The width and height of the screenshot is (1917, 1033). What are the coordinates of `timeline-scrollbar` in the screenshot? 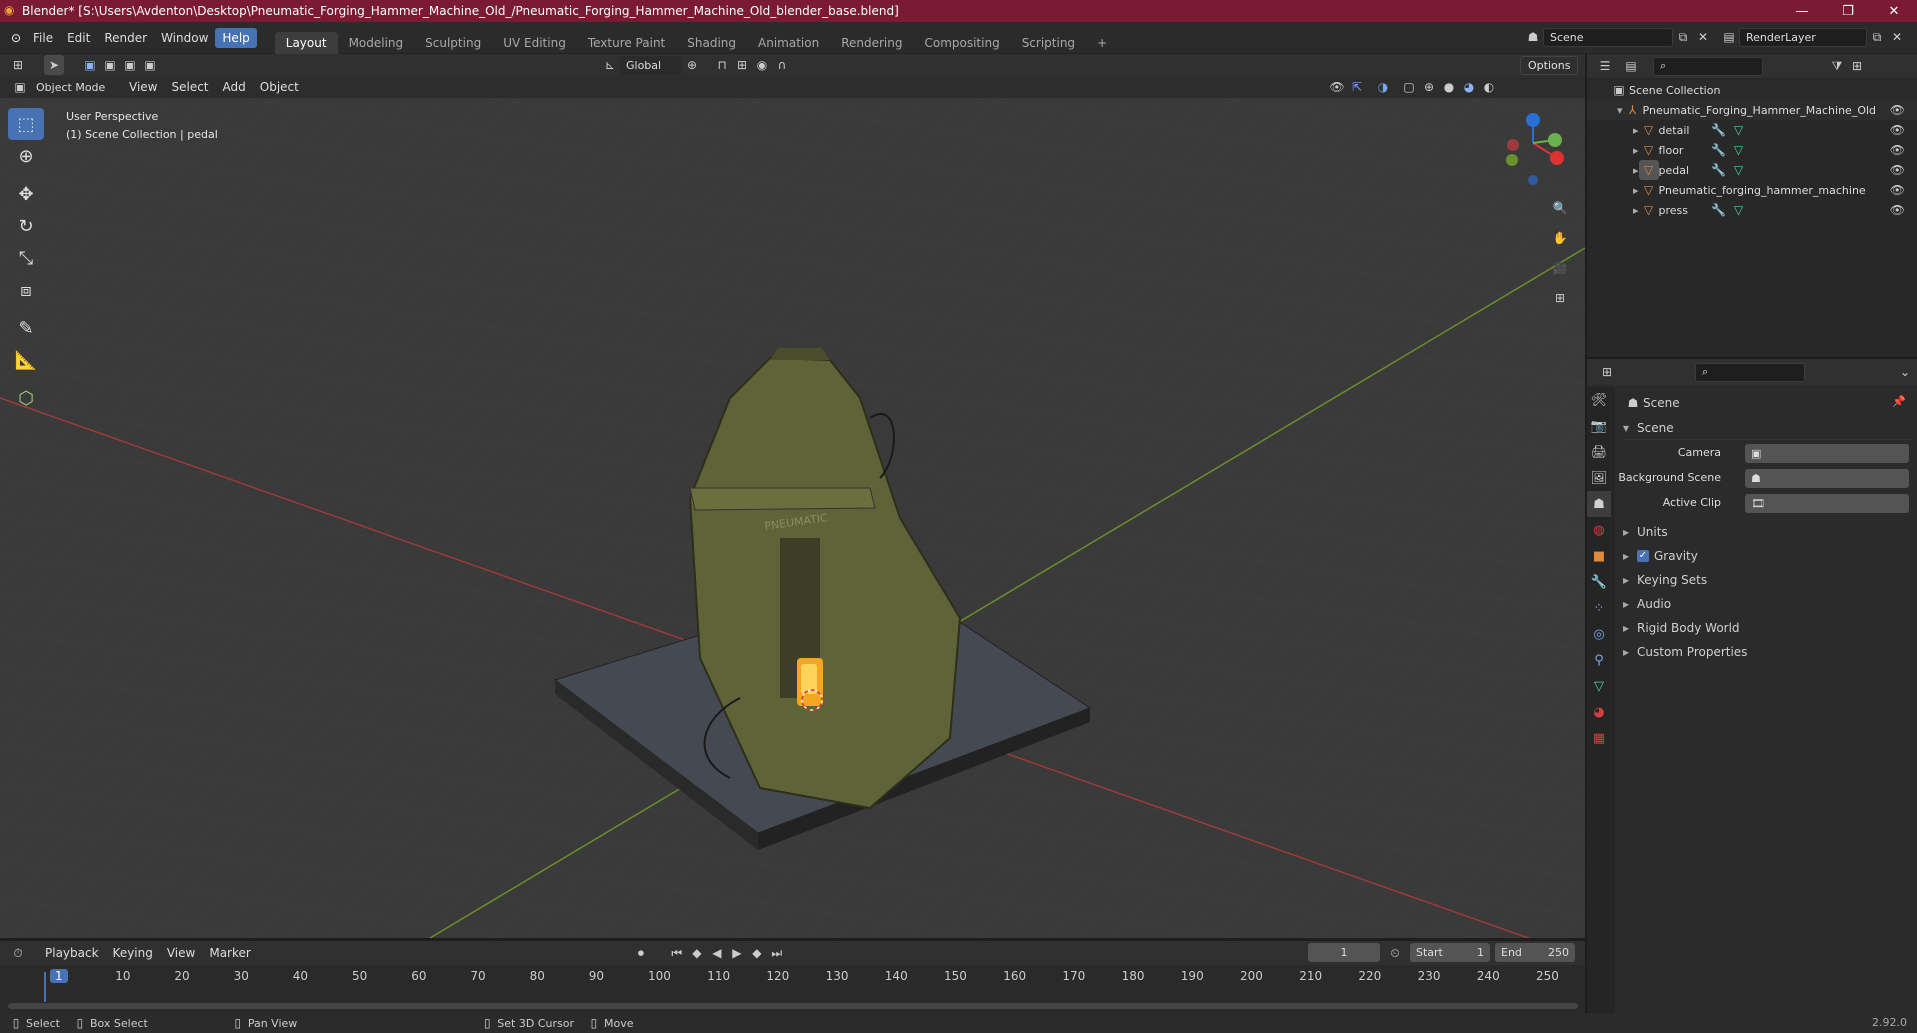 It's located at (793, 1006).